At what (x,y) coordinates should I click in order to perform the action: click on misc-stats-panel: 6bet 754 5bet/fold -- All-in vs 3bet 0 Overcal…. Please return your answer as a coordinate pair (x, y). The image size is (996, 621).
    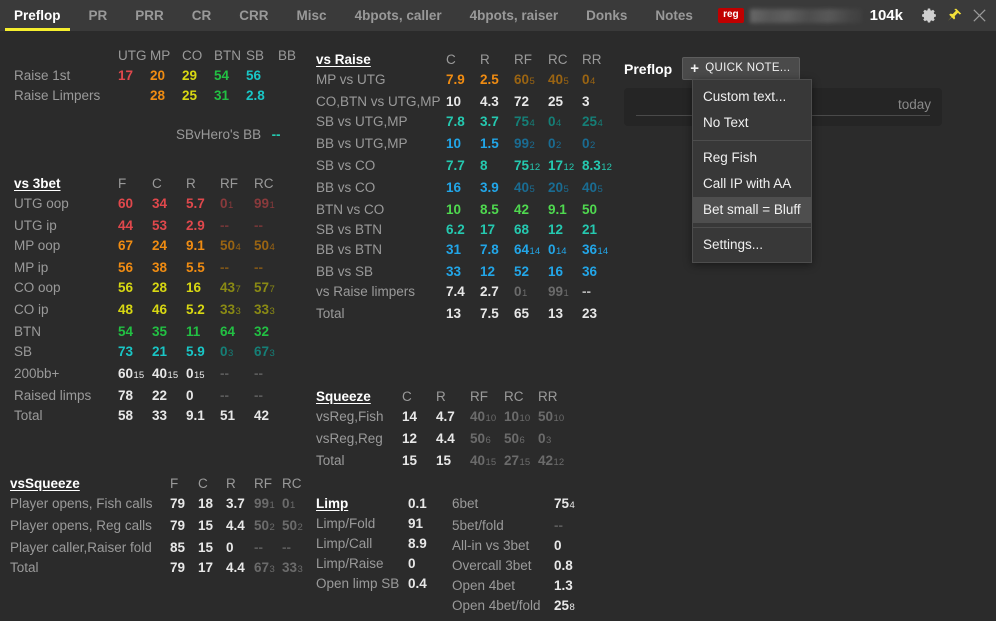
    Looking at the image, I should click on (513, 556).